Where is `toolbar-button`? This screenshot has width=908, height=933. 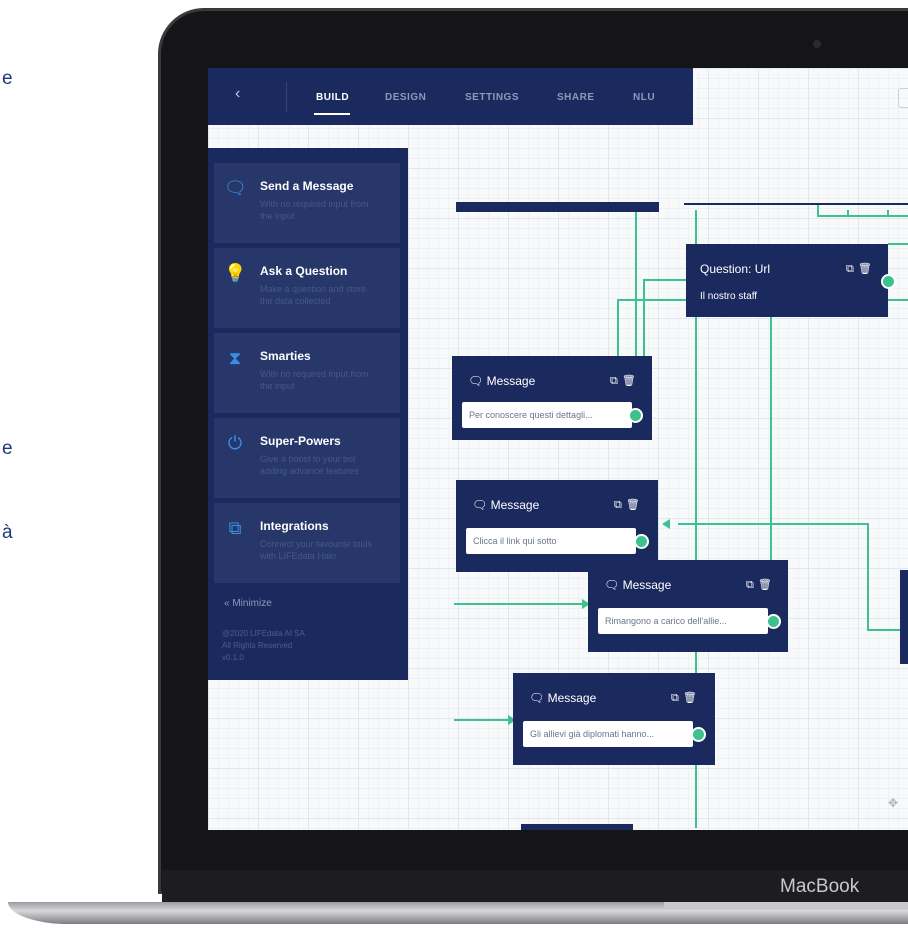 toolbar-button is located at coordinates (903, 98).